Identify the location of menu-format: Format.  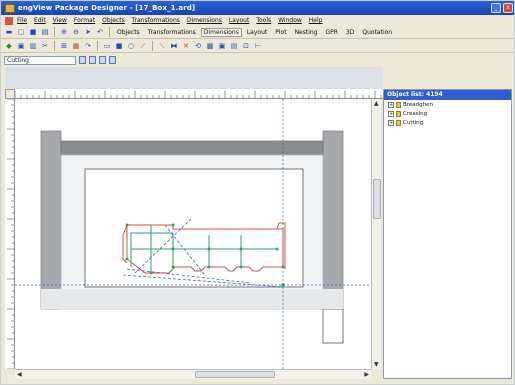
(84, 20).